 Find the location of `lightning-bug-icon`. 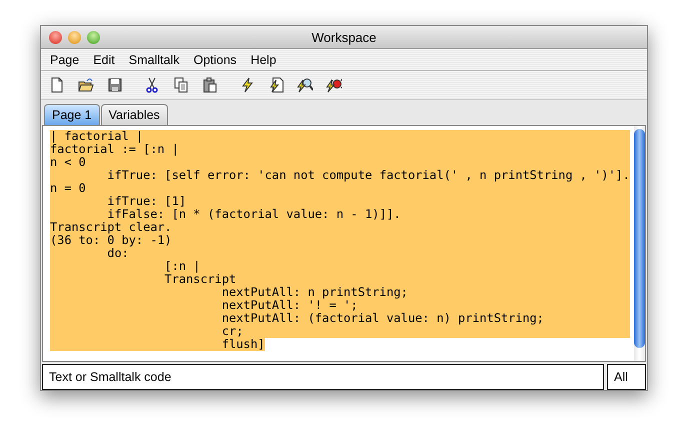

lightning-bug-icon is located at coordinates (334, 85).